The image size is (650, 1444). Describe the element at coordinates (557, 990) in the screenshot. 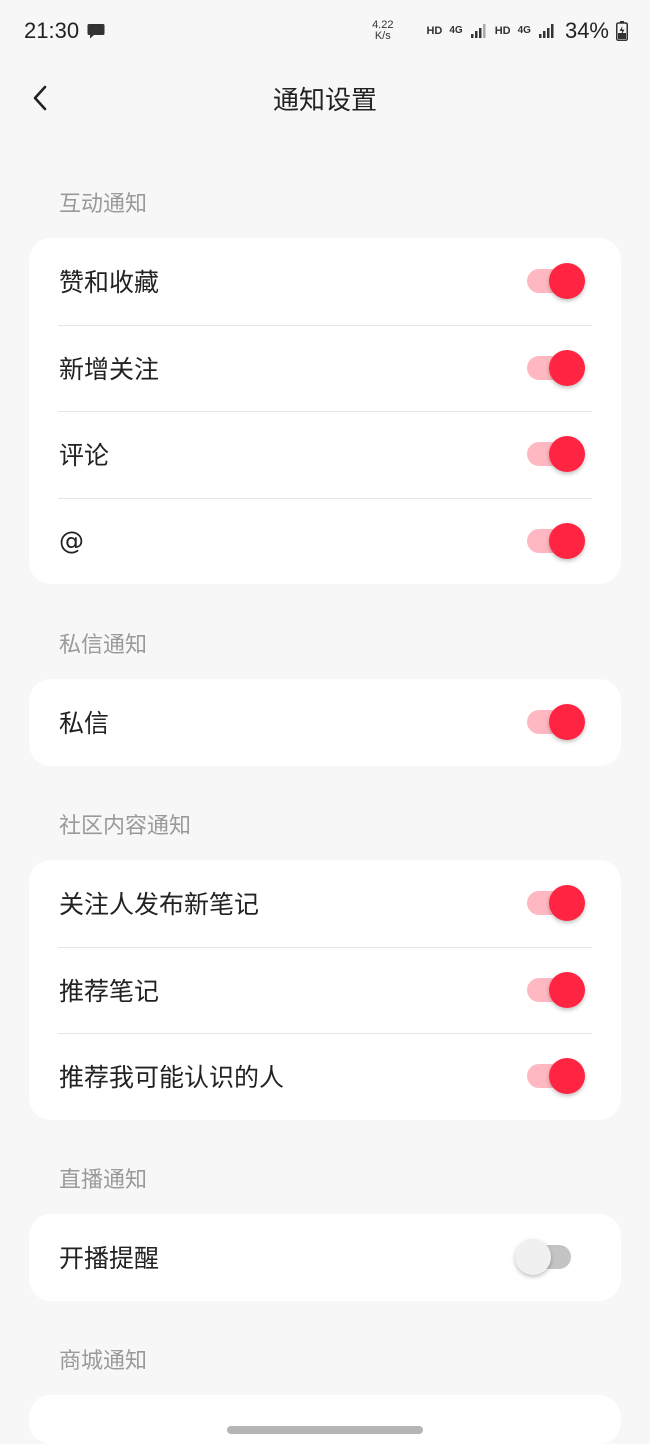

I see `toggle-recommended-notes` at that location.